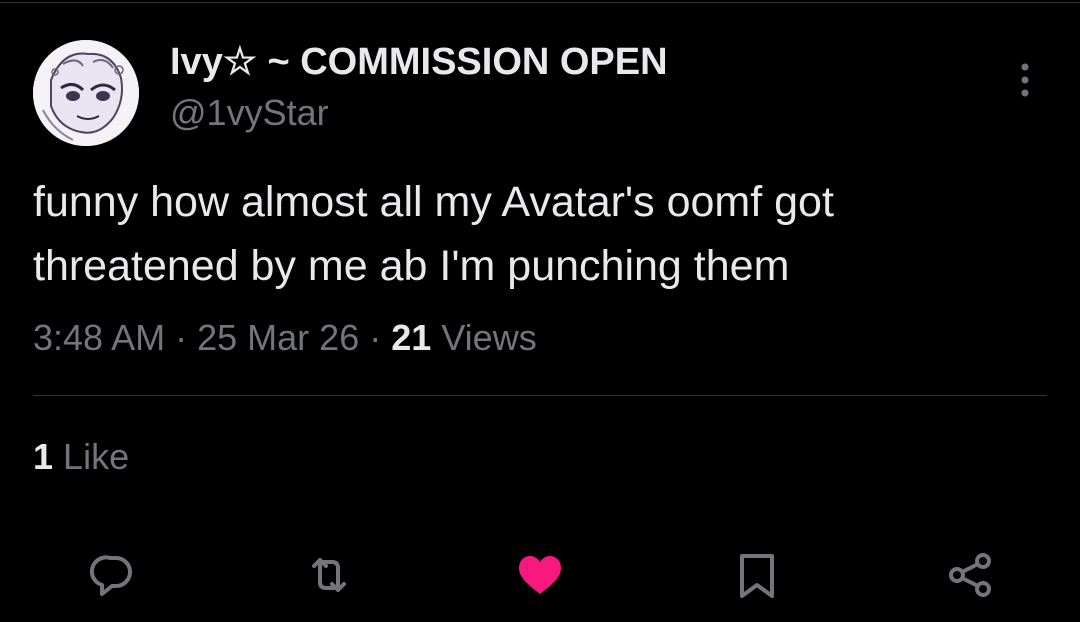 The image size is (1080, 622). What do you see at coordinates (249, 113) in the screenshot?
I see `author-handle: @1vyStar` at bounding box center [249, 113].